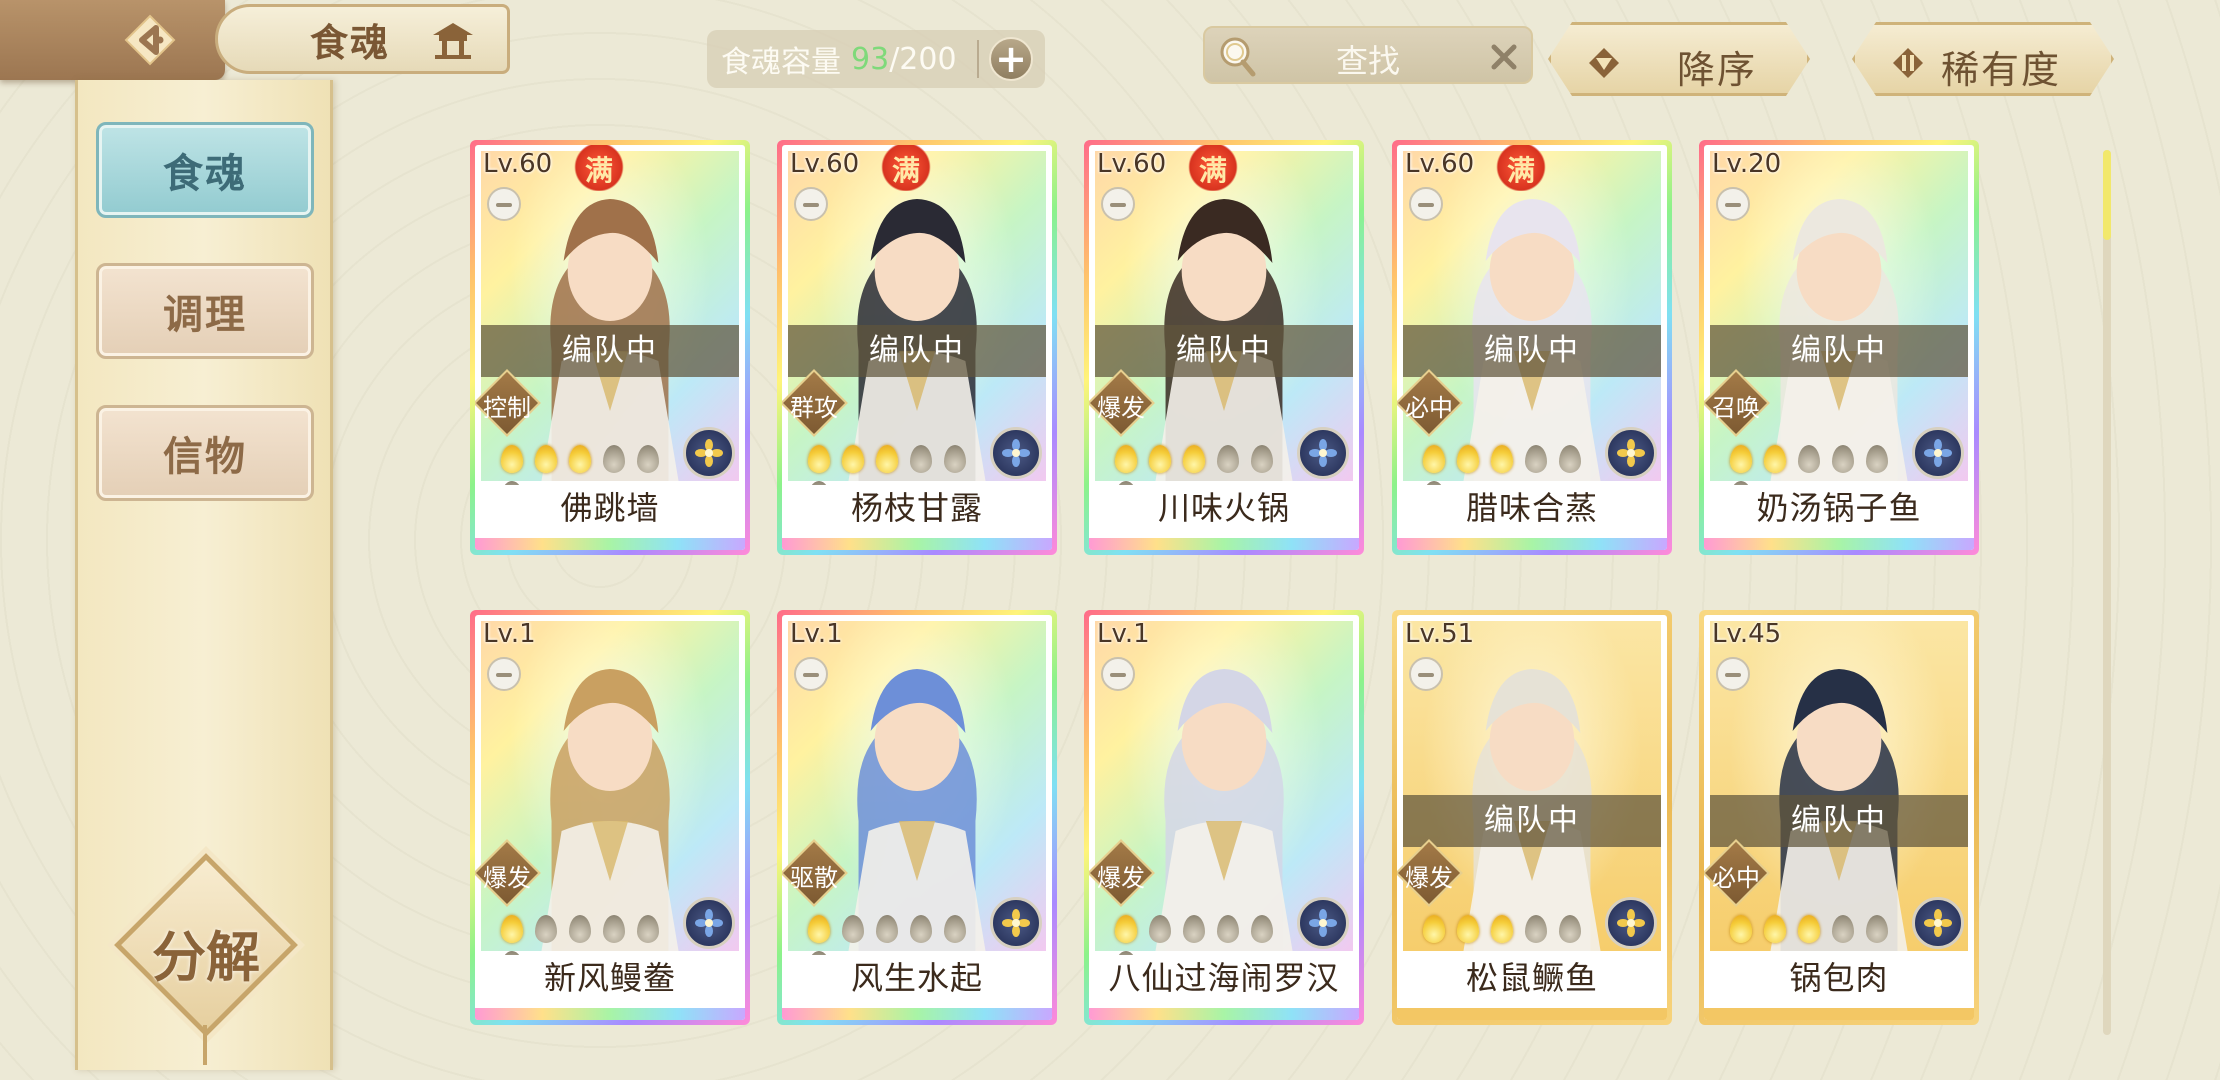 The image size is (2220, 1080). I want to click on back-button, so click(112, 40).